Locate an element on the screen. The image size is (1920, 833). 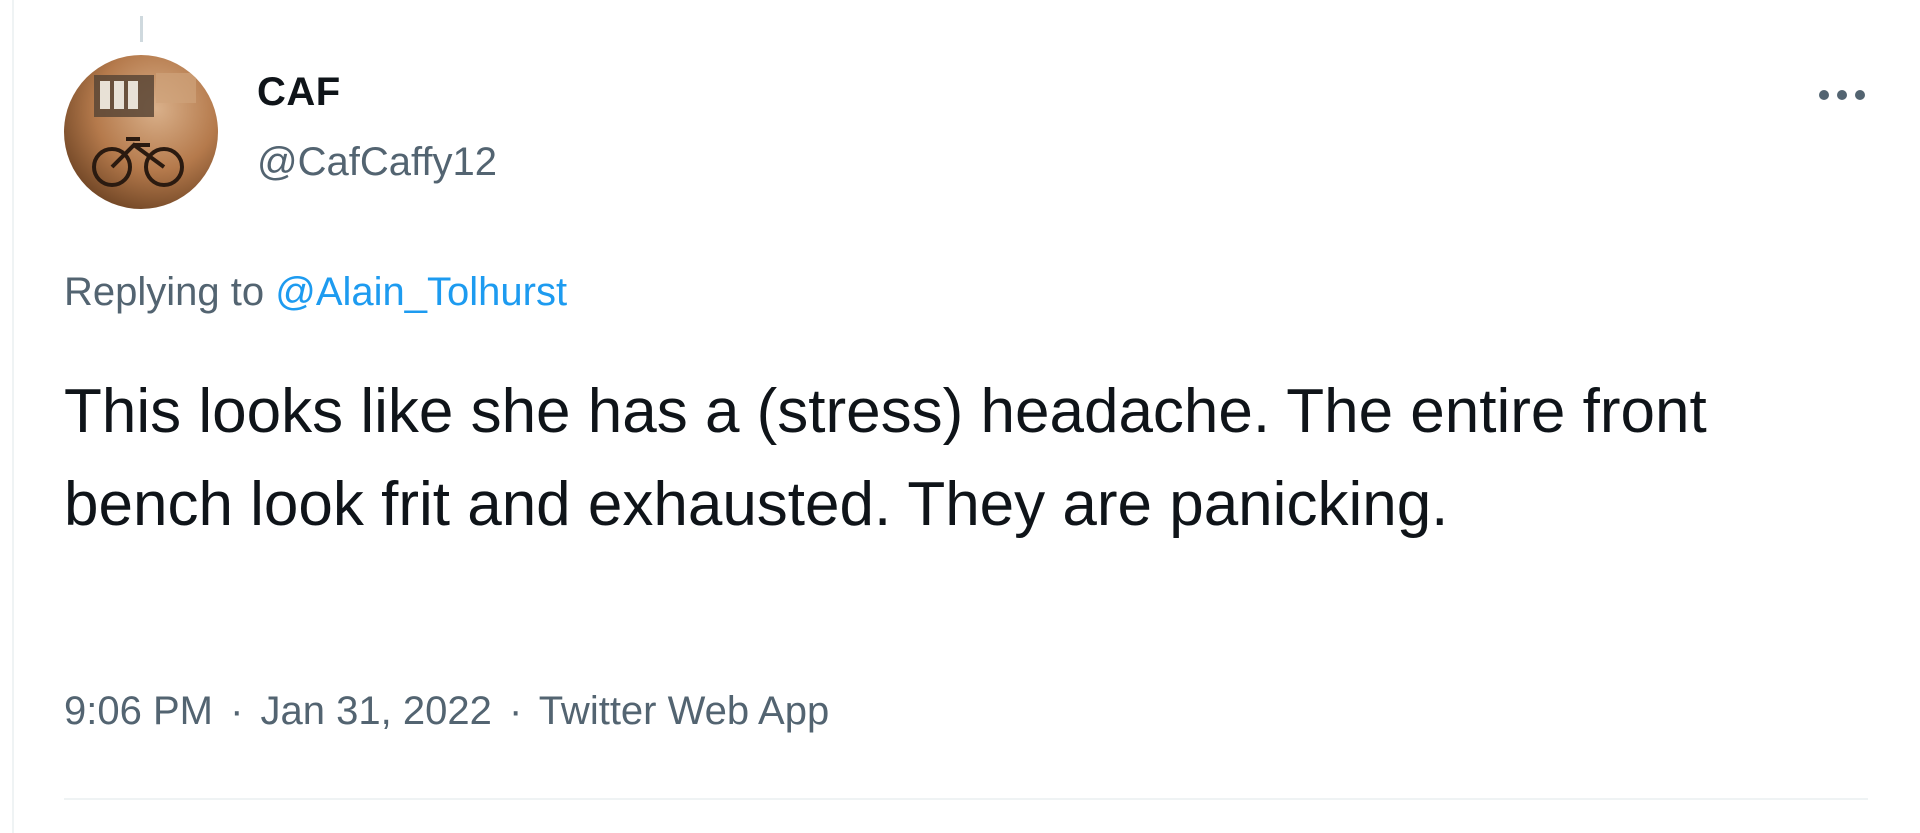
user-handle: @CafCaffy12 is located at coordinates (377, 162).